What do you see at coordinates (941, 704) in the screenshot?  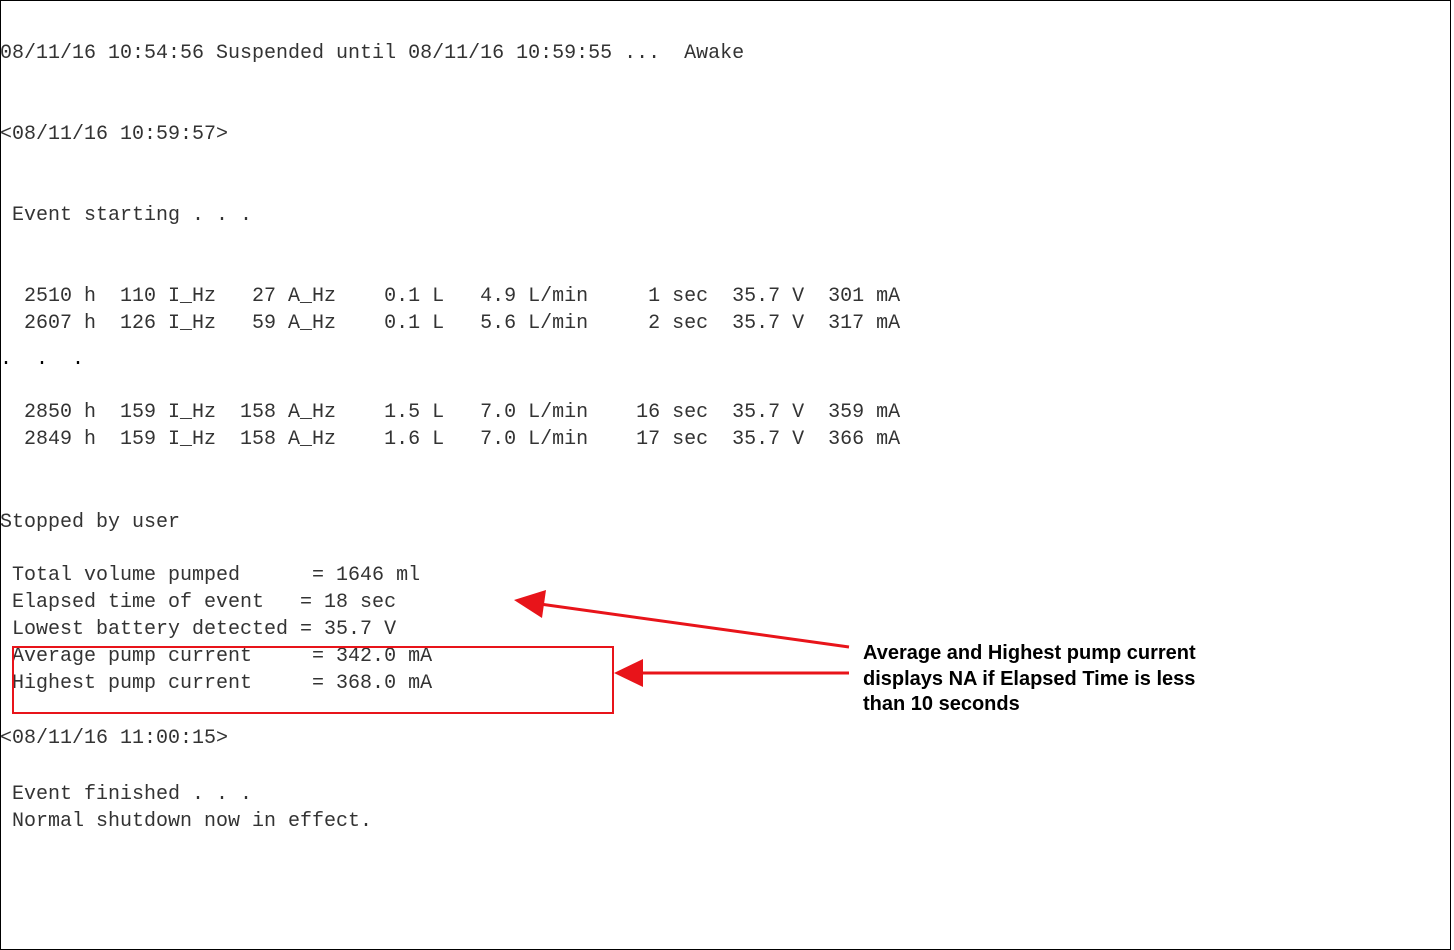 I see `annotation-line: than 10 seconds` at bounding box center [941, 704].